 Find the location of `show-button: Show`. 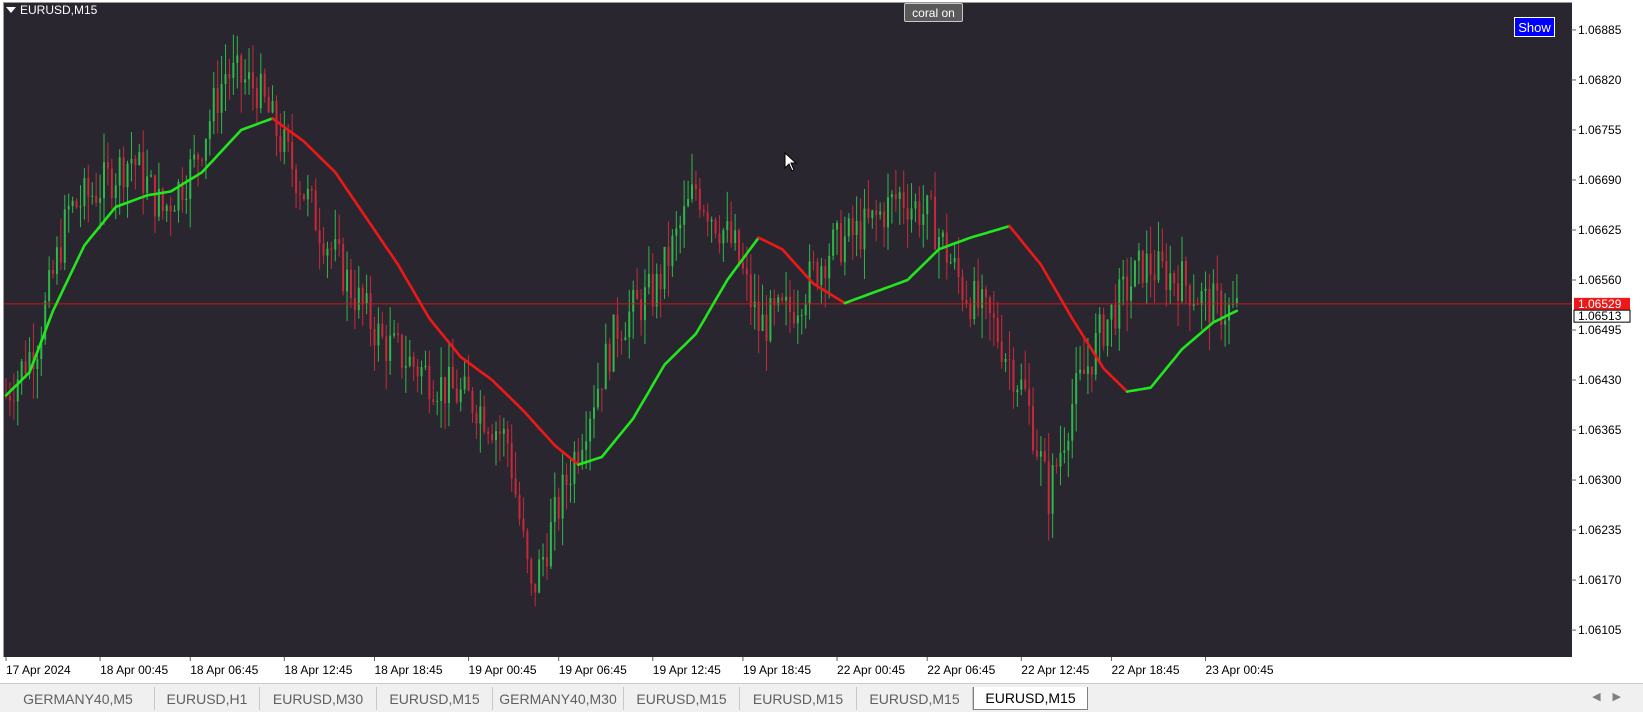

show-button: Show is located at coordinates (1534, 27).